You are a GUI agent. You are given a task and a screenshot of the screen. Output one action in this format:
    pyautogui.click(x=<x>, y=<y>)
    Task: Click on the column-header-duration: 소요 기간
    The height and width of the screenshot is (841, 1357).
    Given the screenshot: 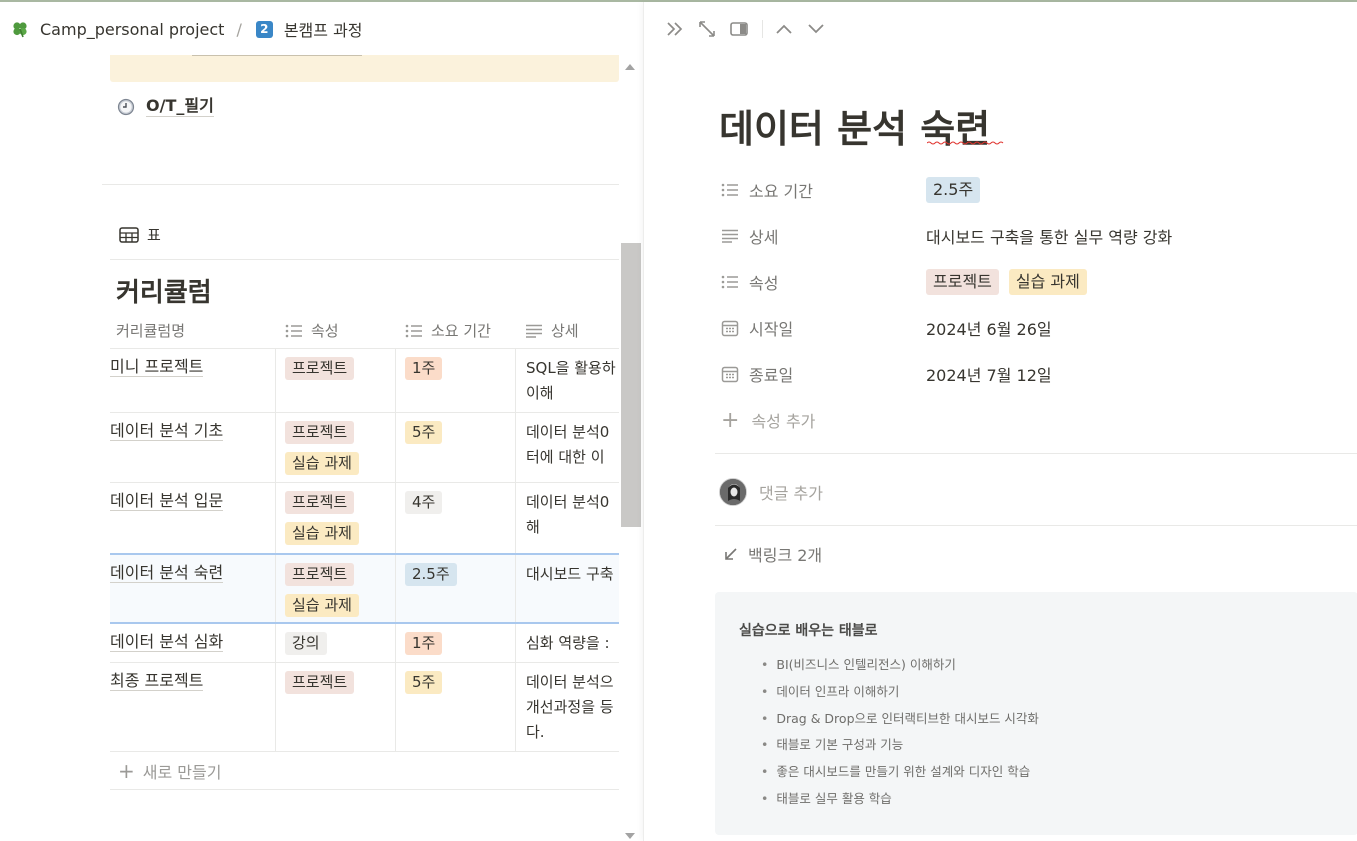 What is the action you would take?
    pyautogui.click(x=448, y=330)
    